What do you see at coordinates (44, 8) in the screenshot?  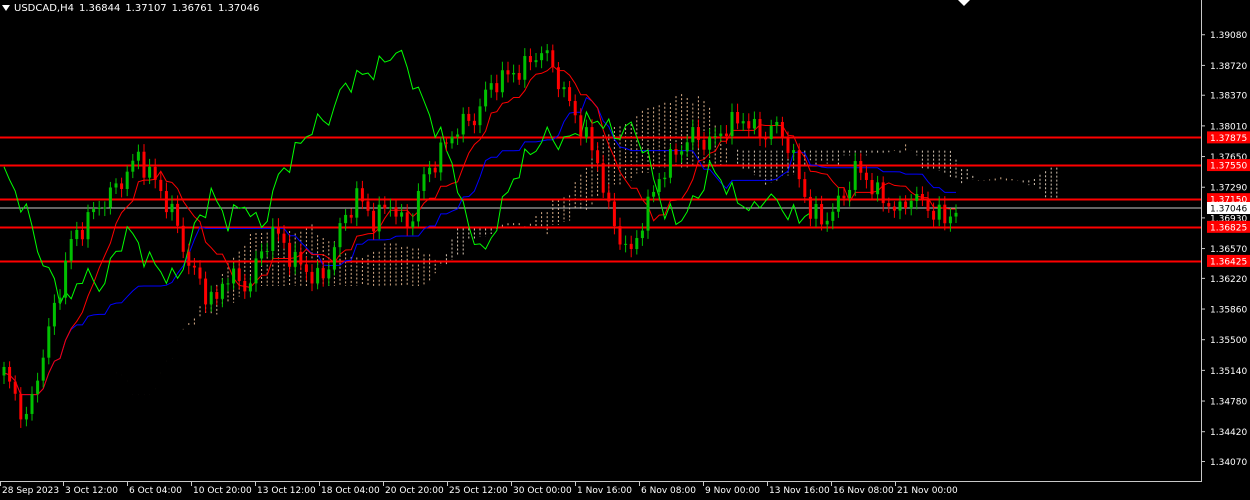 I see `symbol-label: USDCAD,H4` at bounding box center [44, 8].